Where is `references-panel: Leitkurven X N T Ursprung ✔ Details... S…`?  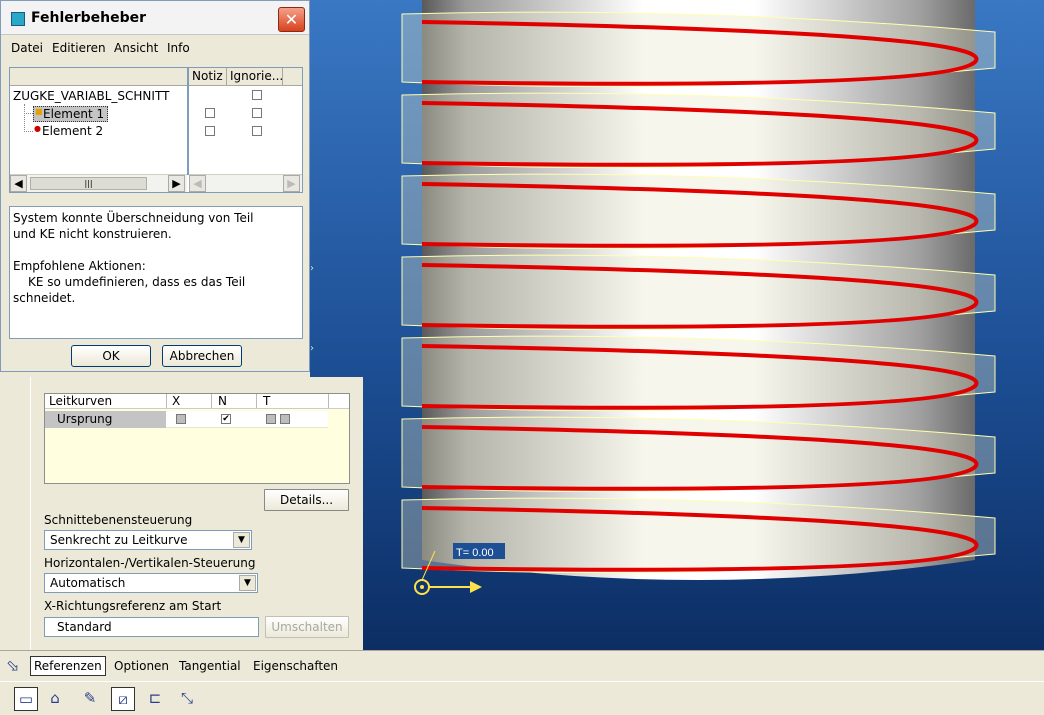 references-panel: Leitkurven X N T Ursprung ✔ Details... S… is located at coordinates (196, 513).